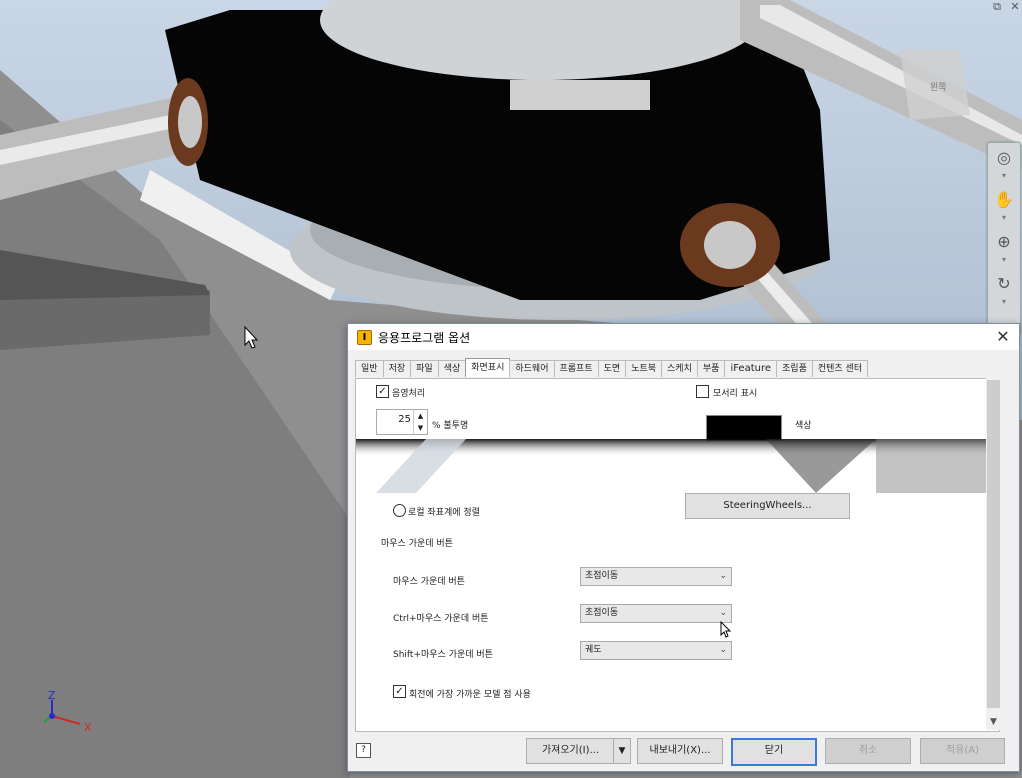 The height and width of the screenshot is (778, 1022). I want to click on panel-scrollbar: ▼, so click(993, 554).